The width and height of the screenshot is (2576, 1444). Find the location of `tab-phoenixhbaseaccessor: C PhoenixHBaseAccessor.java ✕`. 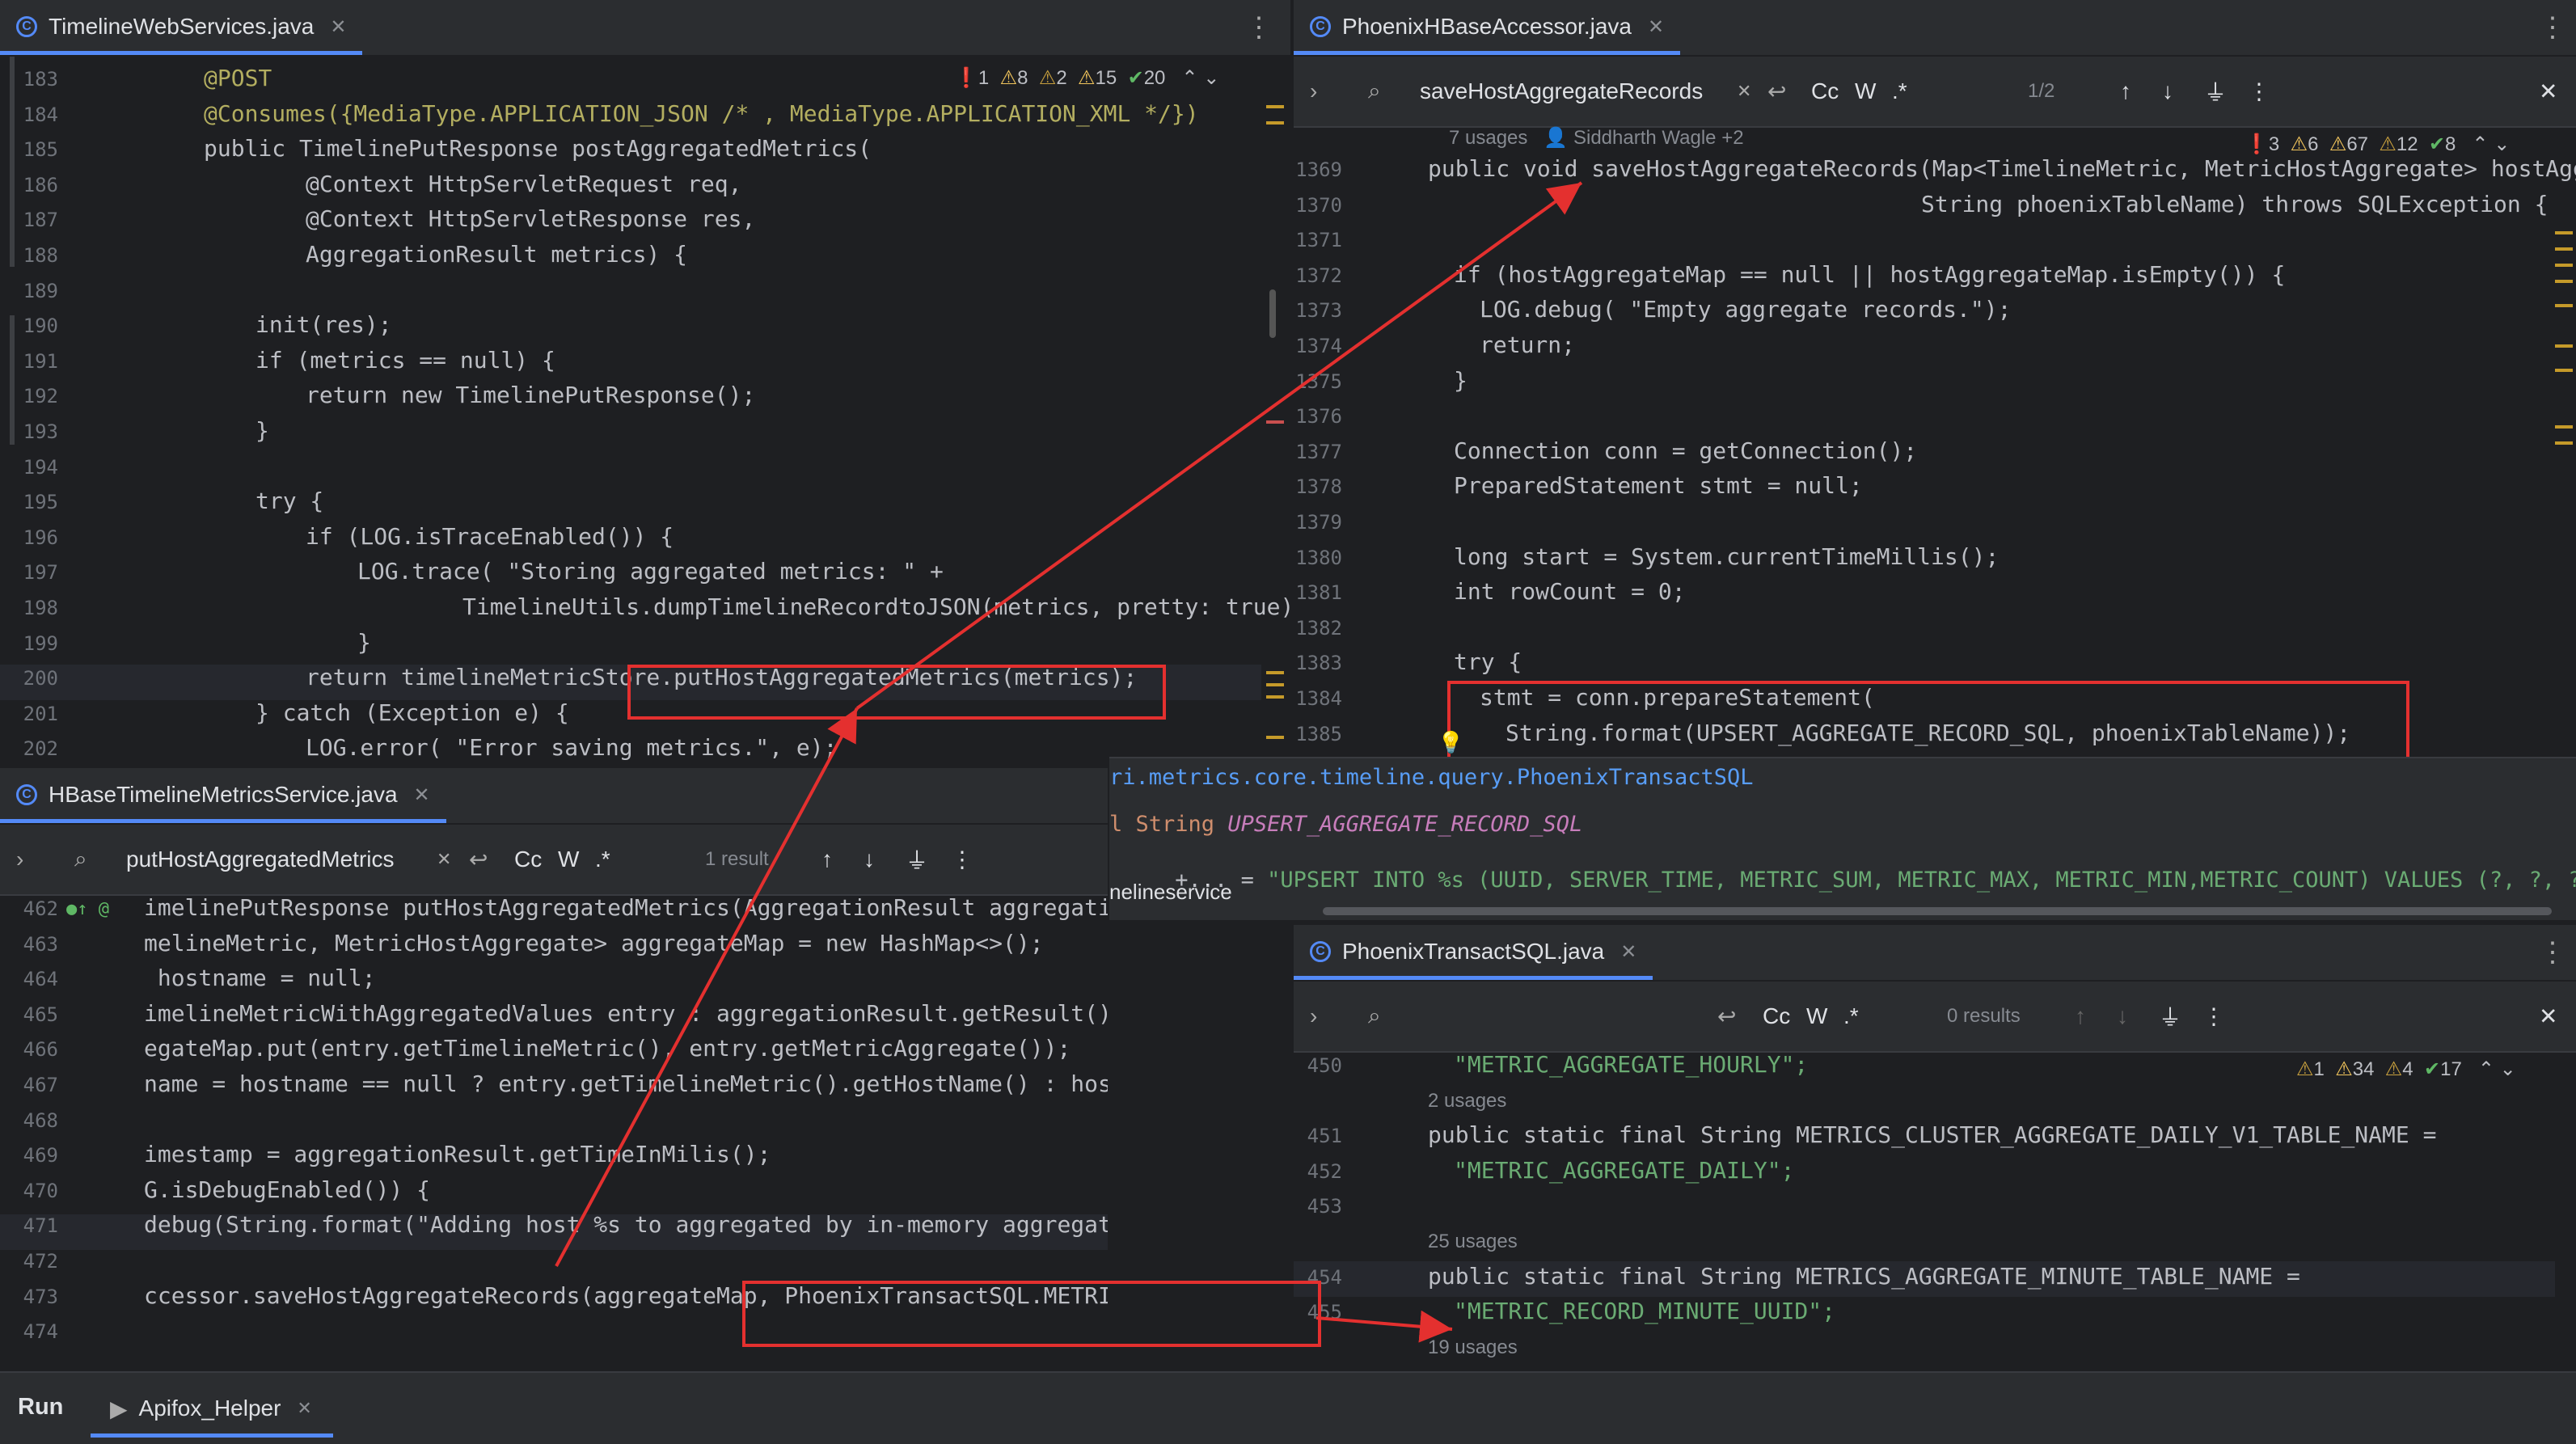

tab-phoenixhbaseaccessor: C PhoenixHBaseAccessor.java ✕ is located at coordinates (1487, 27).